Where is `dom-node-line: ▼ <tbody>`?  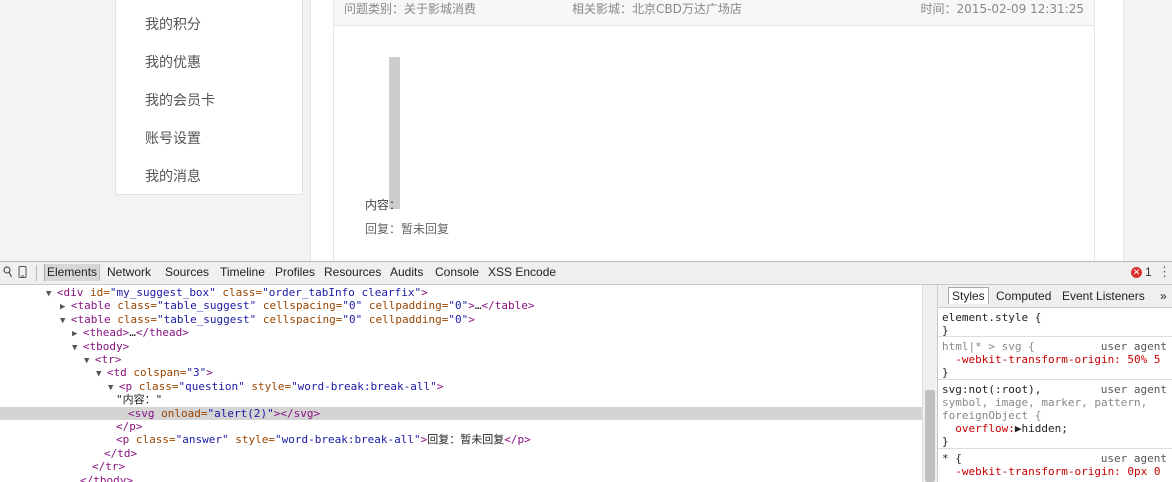
dom-node-line: ▼ <tbody> is located at coordinates (461, 346).